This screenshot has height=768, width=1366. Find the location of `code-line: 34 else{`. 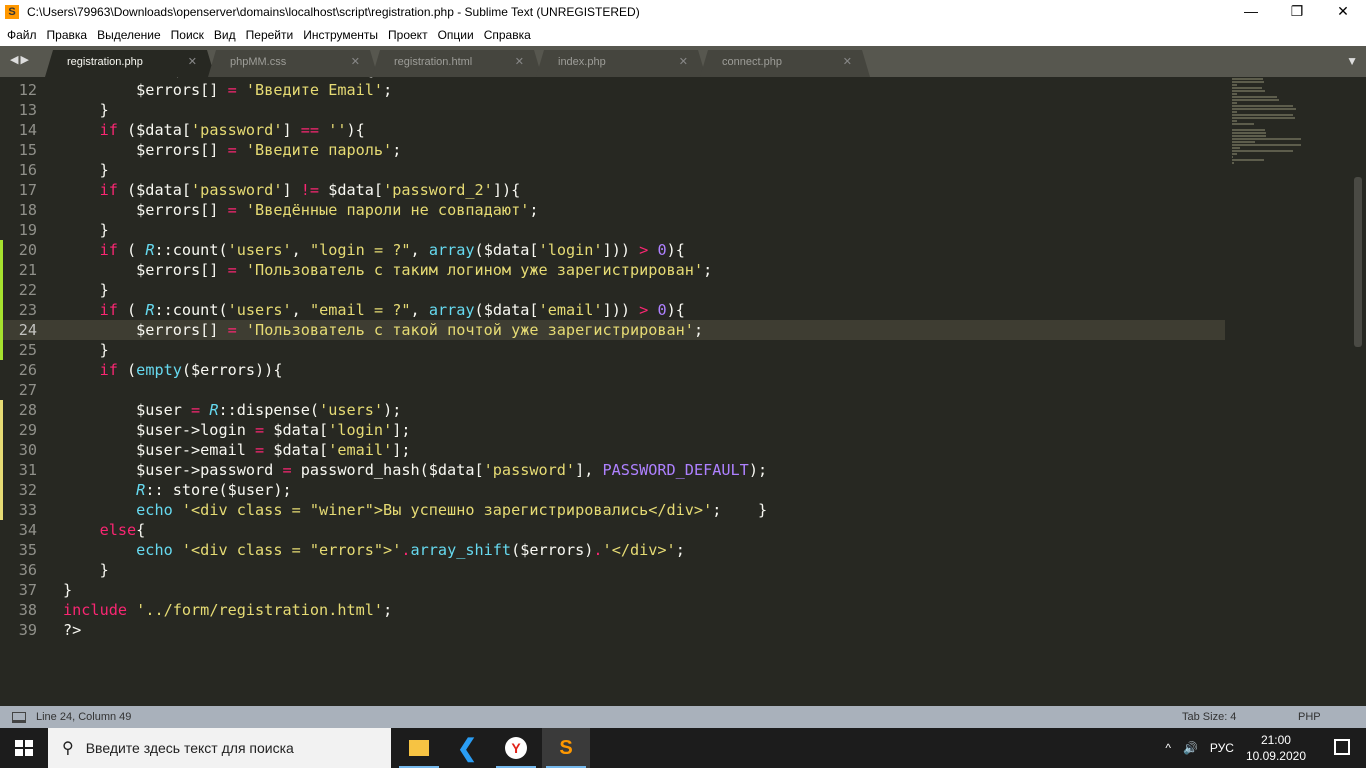

code-line: 34 else{ is located at coordinates (612, 530).